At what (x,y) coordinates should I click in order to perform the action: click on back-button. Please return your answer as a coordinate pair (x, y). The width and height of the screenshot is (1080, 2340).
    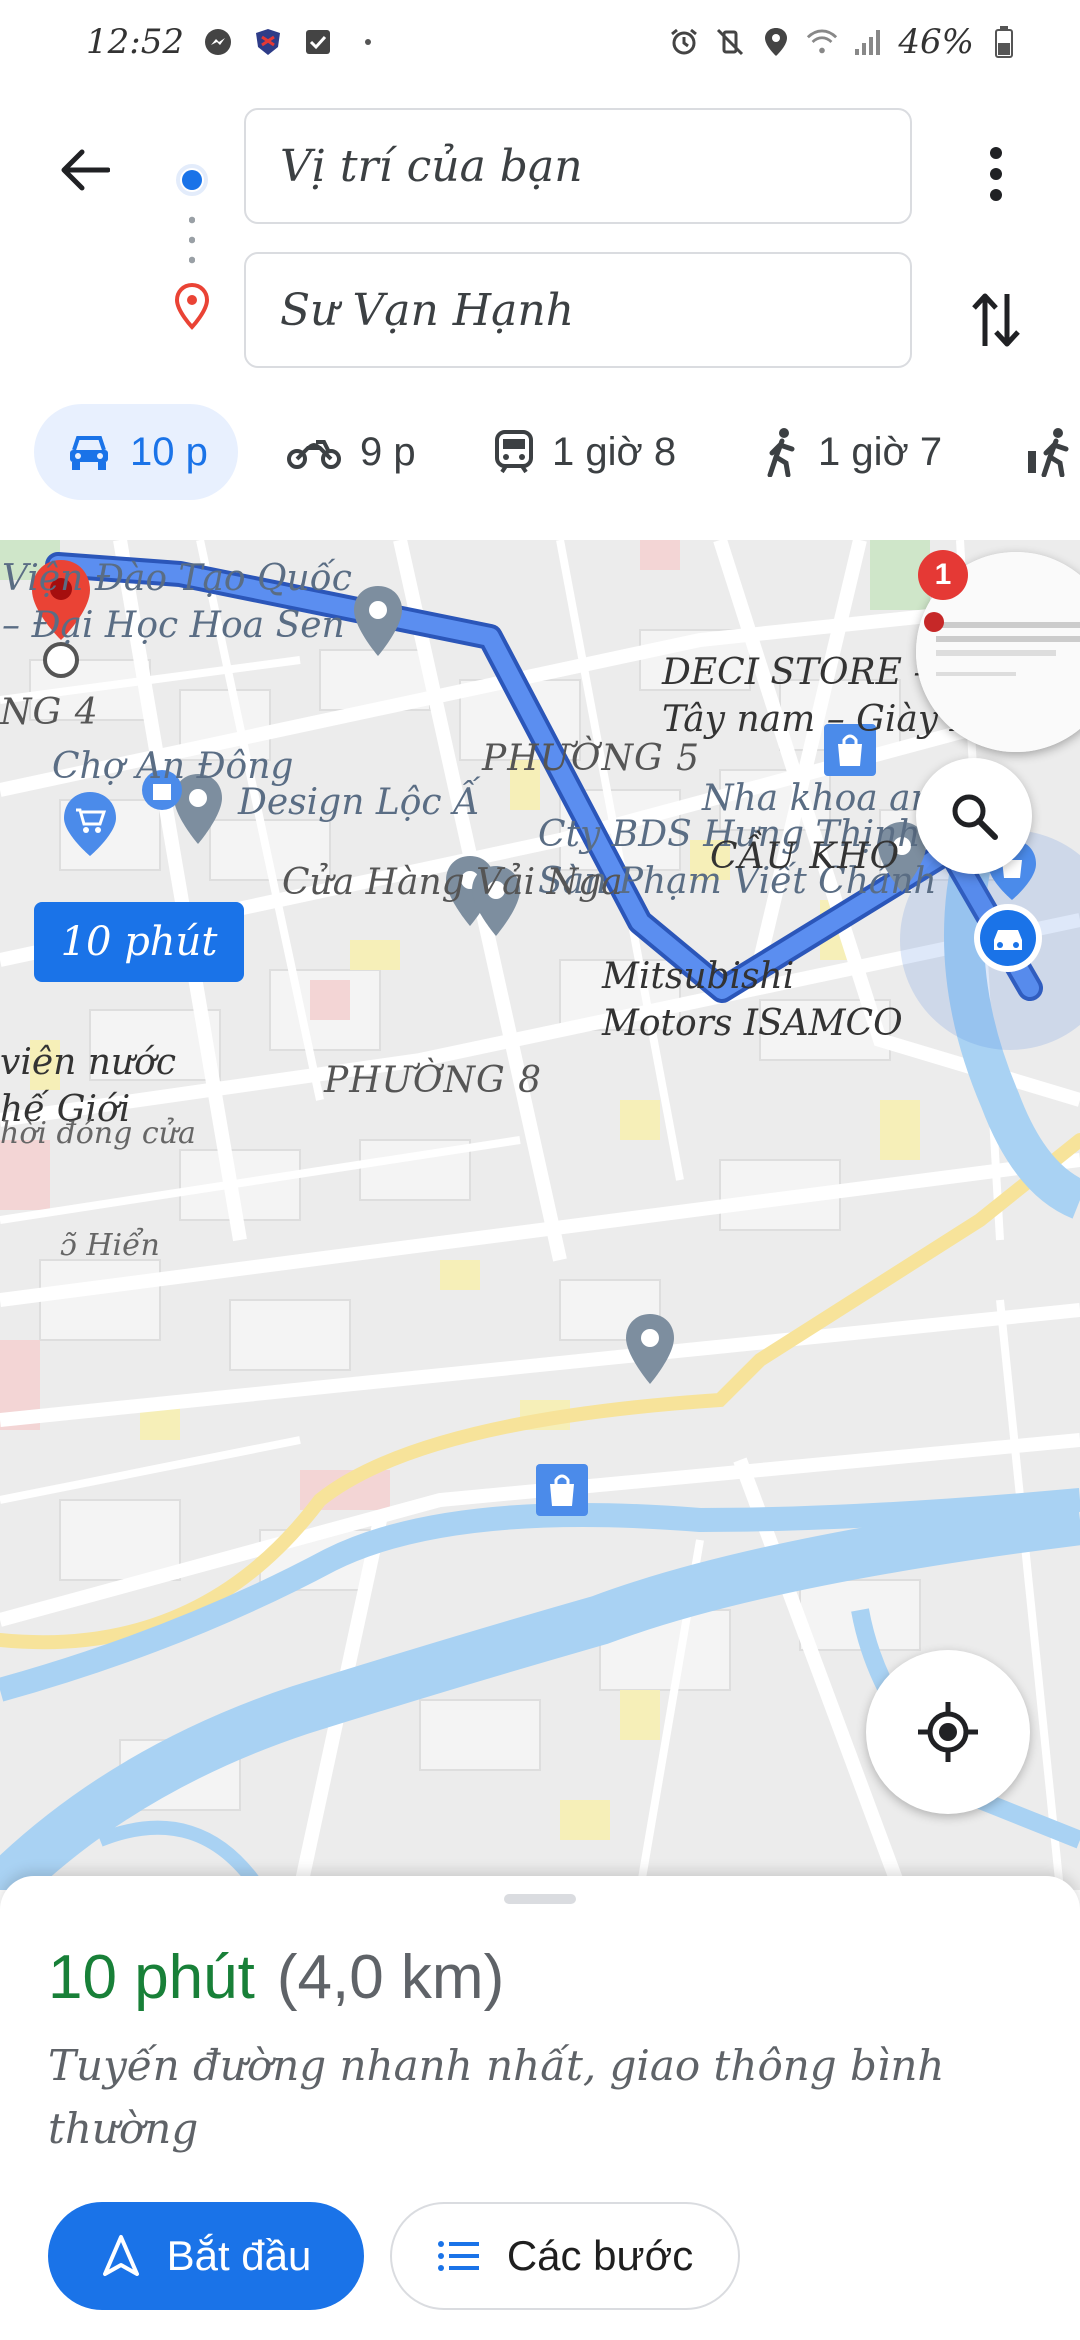
    Looking at the image, I should click on (84, 170).